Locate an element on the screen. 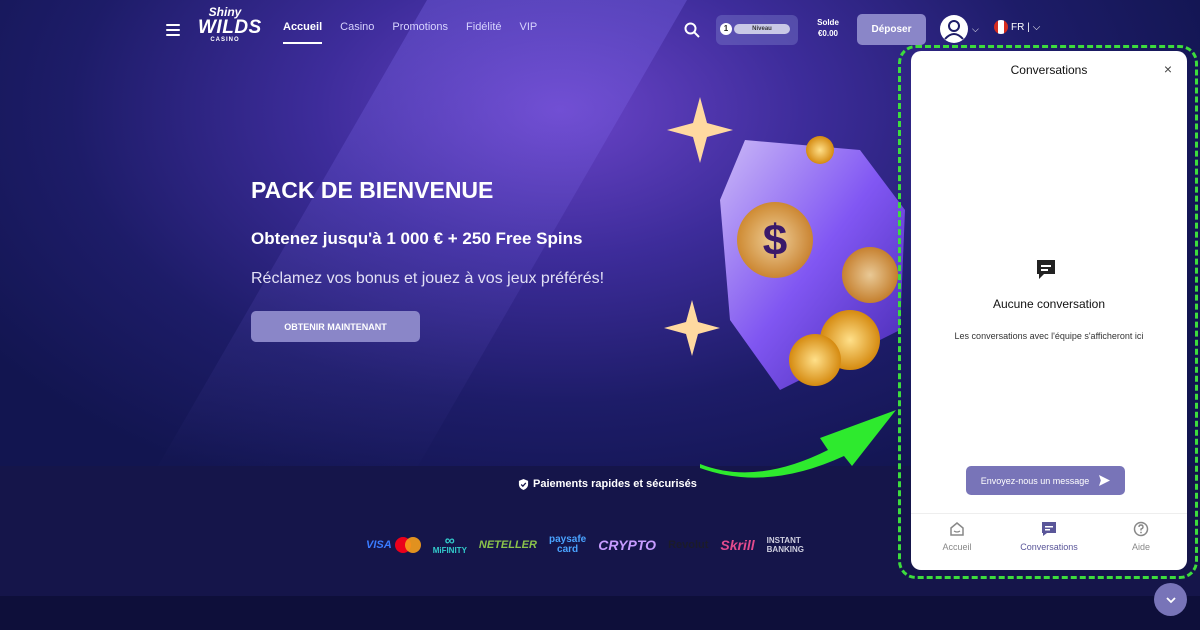  menu-item-promotions: Promotions is located at coordinates (420, 32).